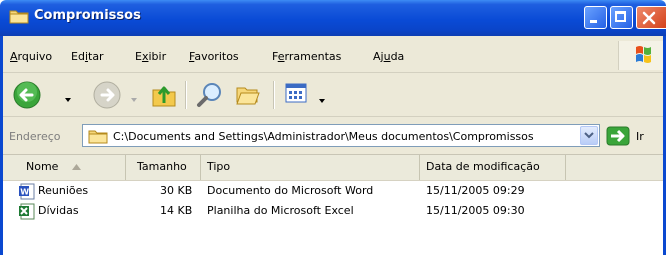 Image resolution: width=666 pixels, height=255 pixels. What do you see at coordinates (475, 210) in the screenshot?
I see `file-modified: 15/11/2005 09:30` at bounding box center [475, 210].